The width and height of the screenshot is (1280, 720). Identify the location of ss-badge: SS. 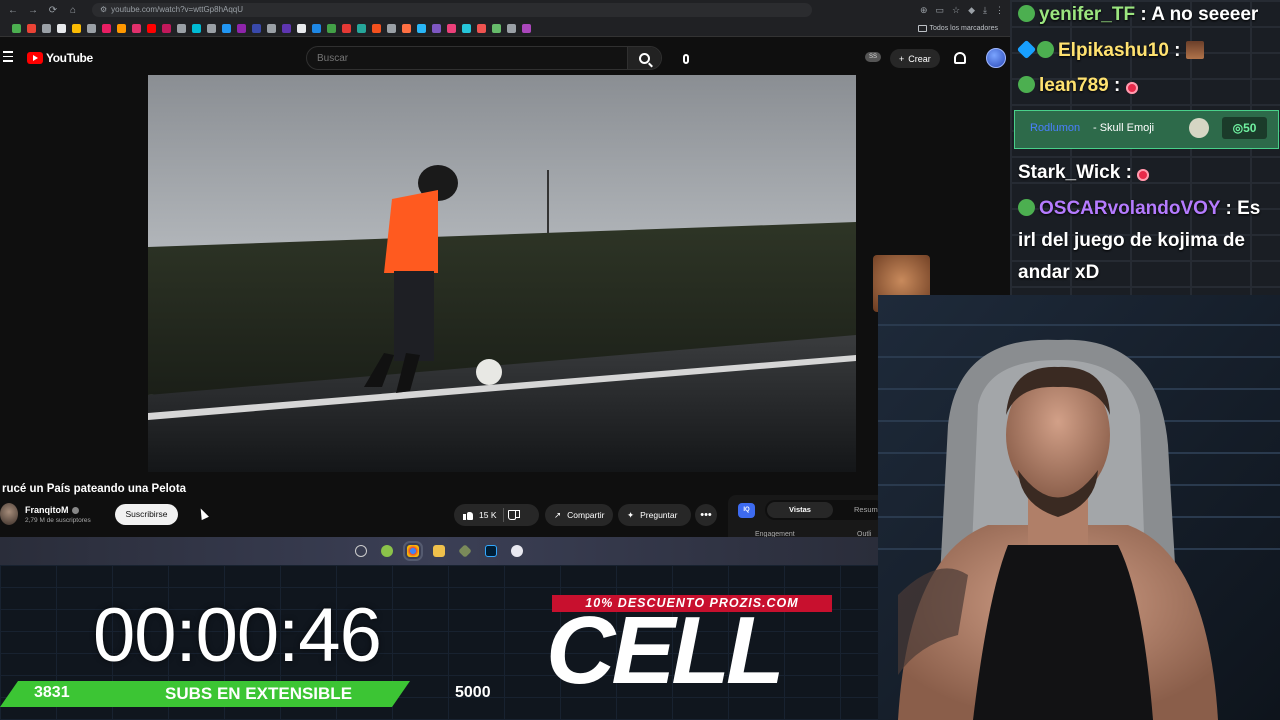
(873, 57).